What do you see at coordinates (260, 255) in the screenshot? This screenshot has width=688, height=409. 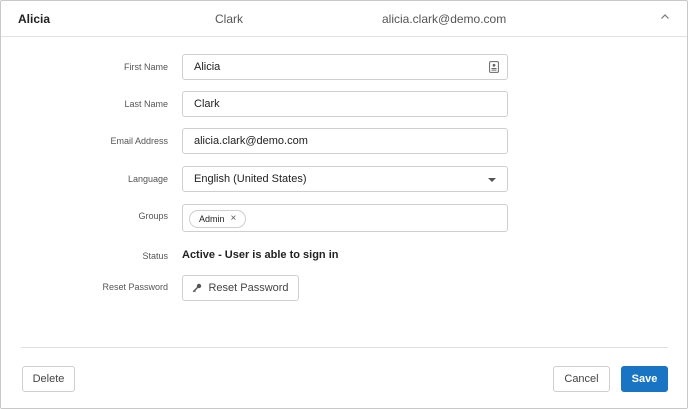 I see `status-value: Active - User is able to sign in` at bounding box center [260, 255].